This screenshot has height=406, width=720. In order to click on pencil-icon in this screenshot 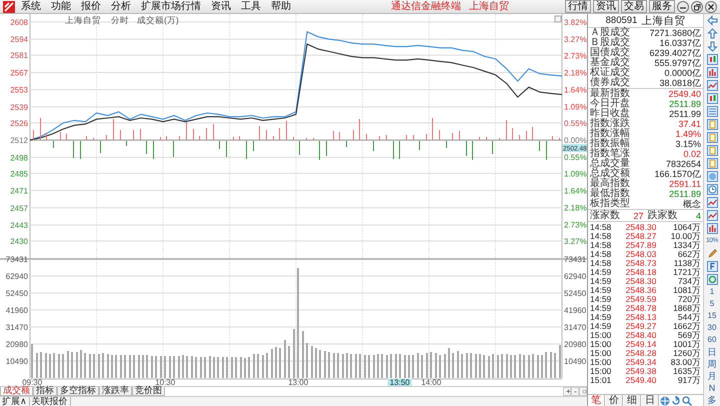, I will do `click(712, 253)`.